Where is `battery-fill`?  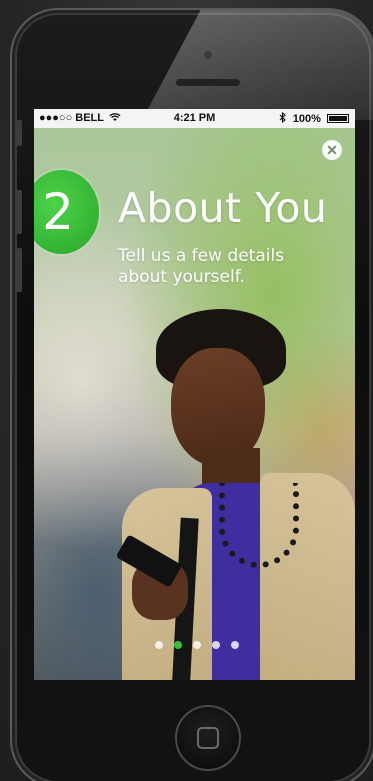 battery-fill is located at coordinates (338, 118).